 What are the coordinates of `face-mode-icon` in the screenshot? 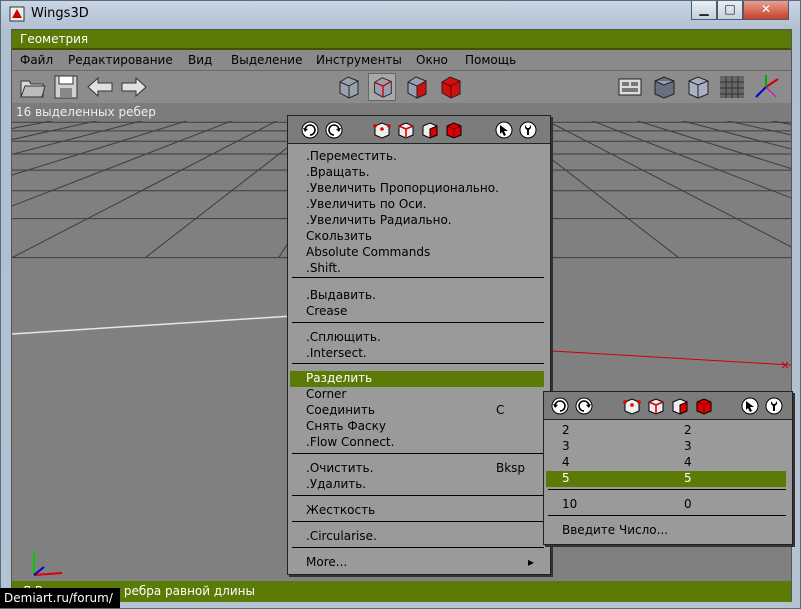 It's located at (416, 87).